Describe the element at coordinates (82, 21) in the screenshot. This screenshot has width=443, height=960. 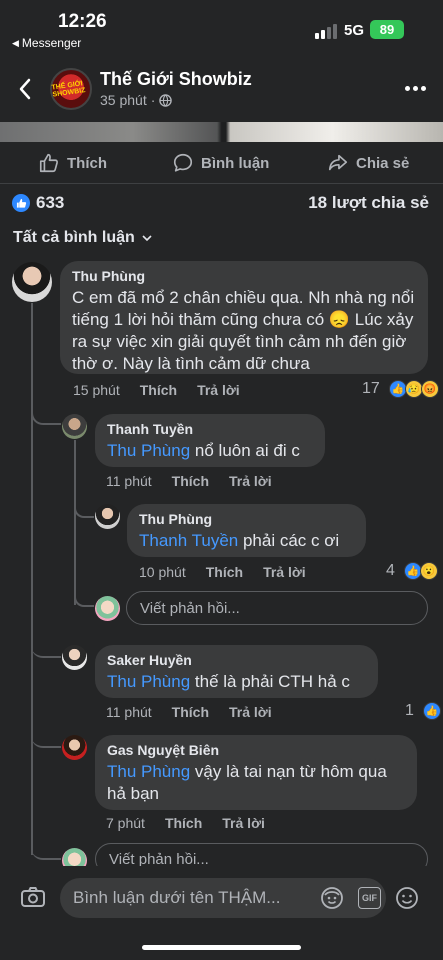
I see `status-time: 12:26` at that location.